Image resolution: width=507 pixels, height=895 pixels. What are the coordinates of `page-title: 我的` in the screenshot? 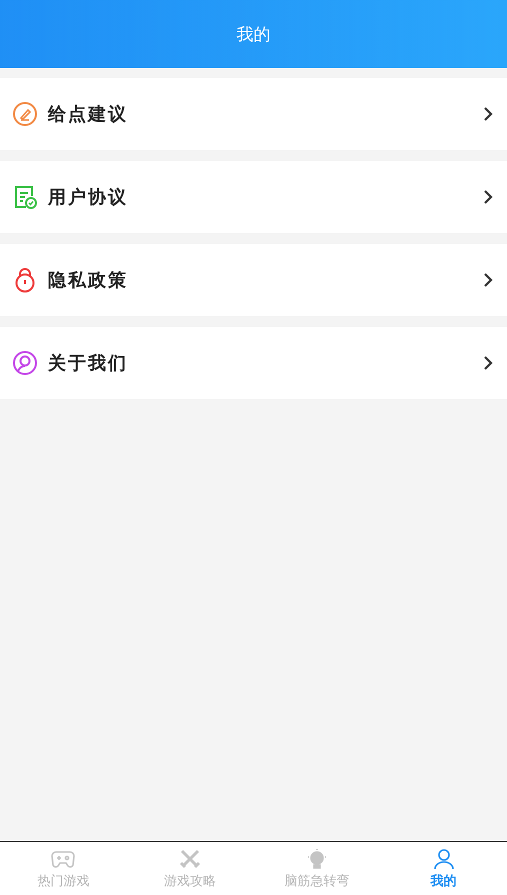 It's located at (253, 35).